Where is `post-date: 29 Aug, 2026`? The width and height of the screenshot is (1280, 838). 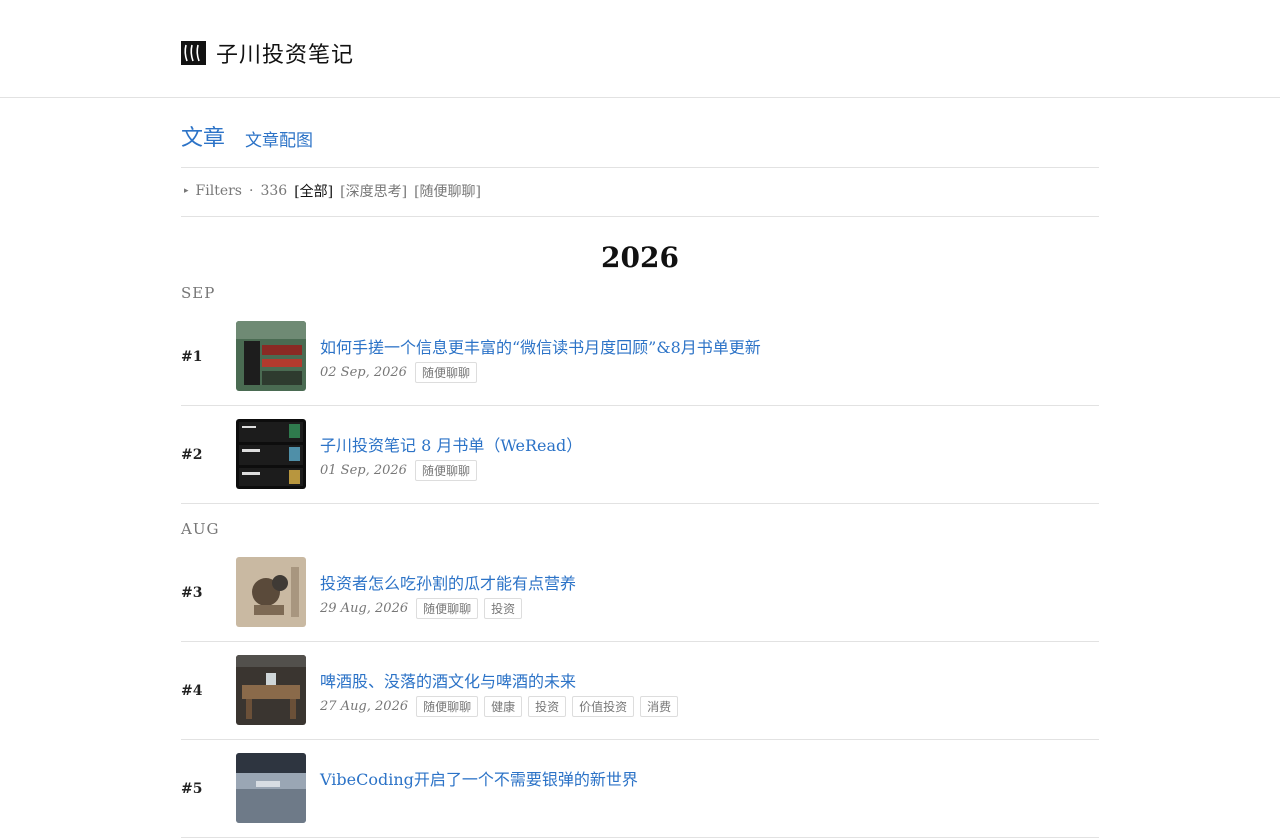 post-date: 29 Aug, 2026 is located at coordinates (364, 608).